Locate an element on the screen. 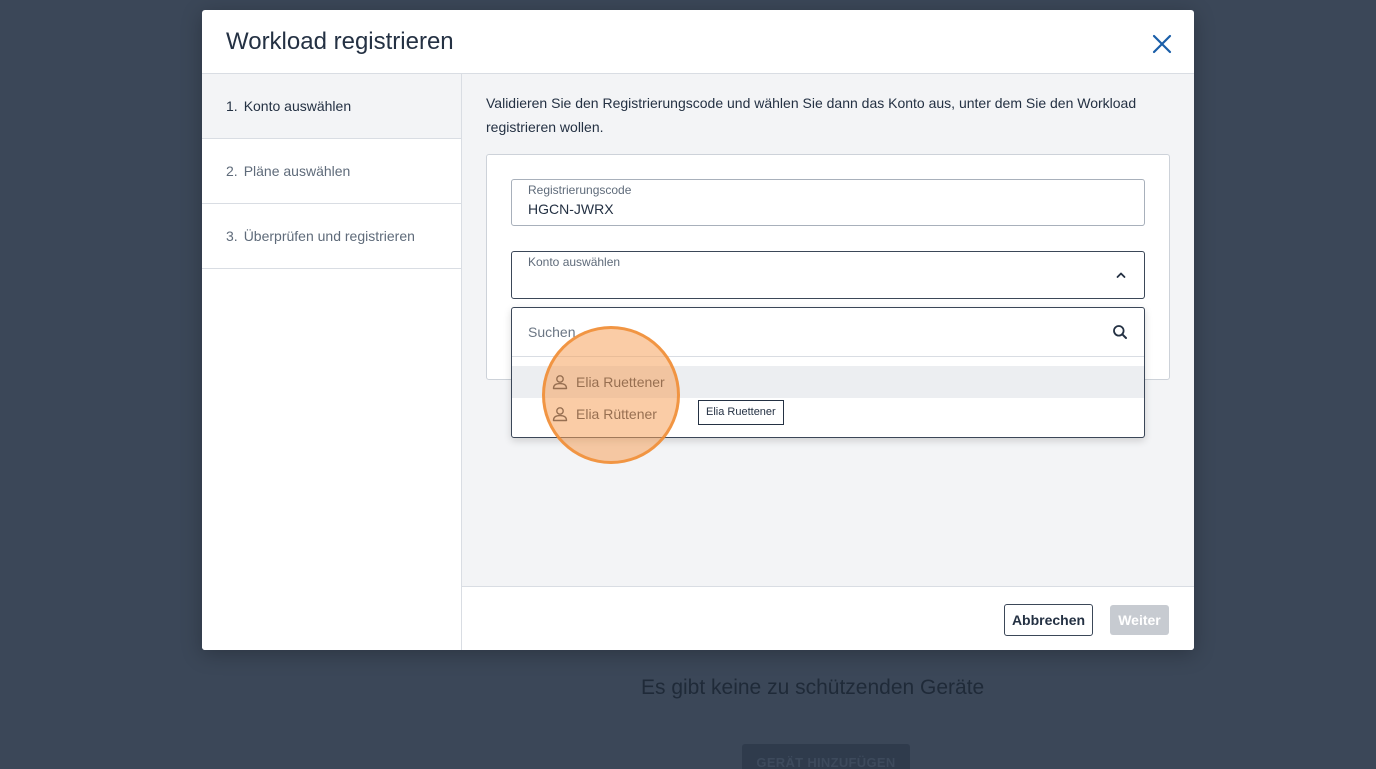  add-device-button: GERÄT HINZUFÜGEN is located at coordinates (826, 756).